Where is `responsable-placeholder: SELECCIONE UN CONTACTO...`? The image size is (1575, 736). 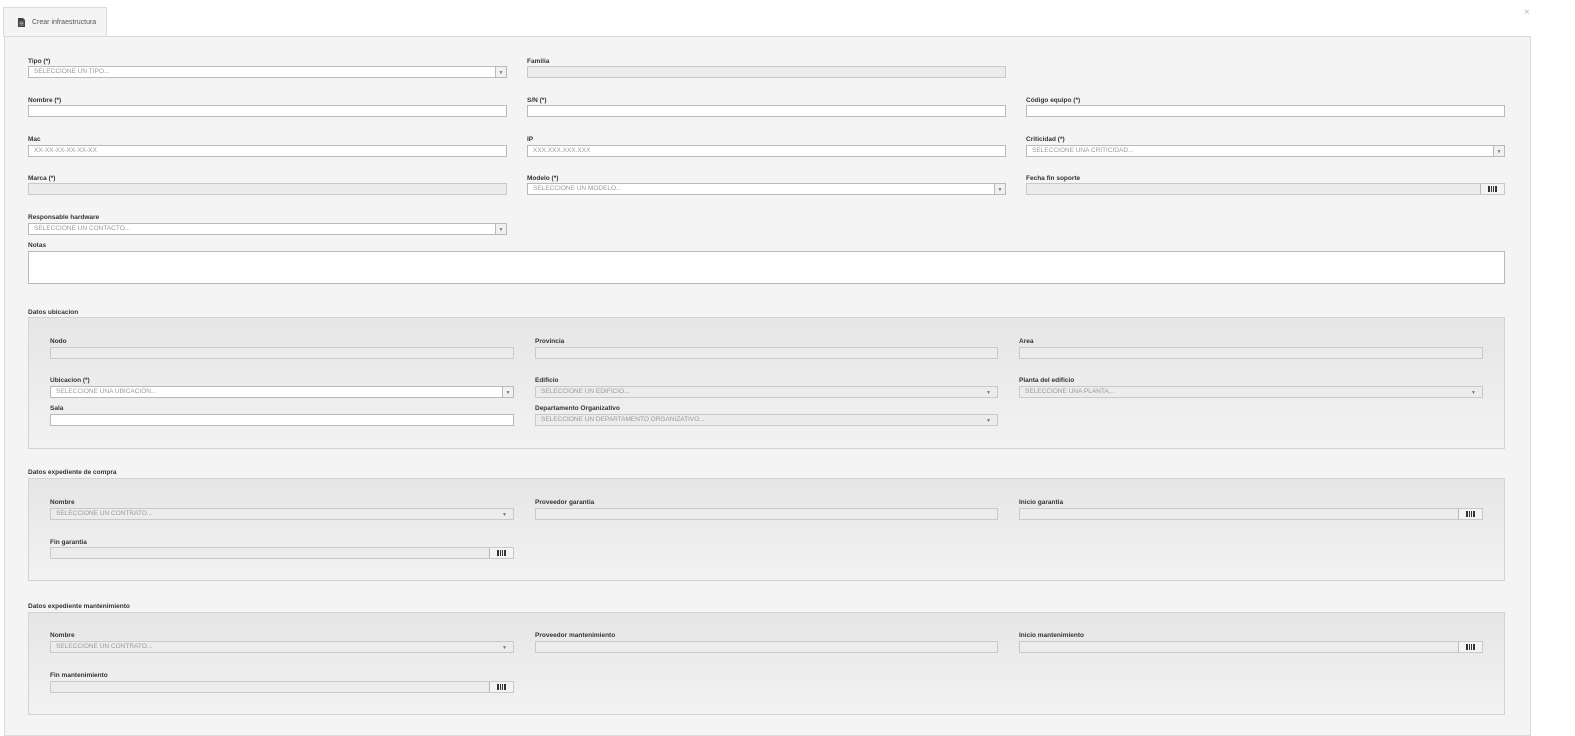 responsable-placeholder: SELECCIONE UN CONTACTO... is located at coordinates (82, 228).